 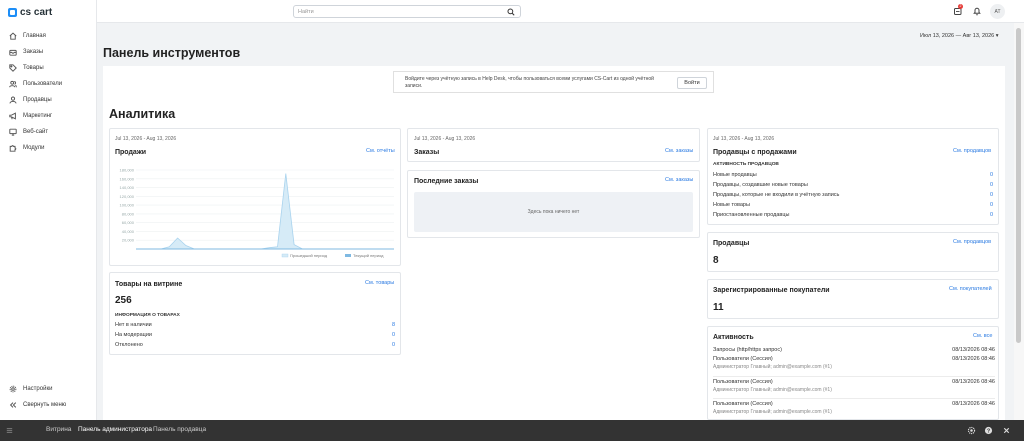 What do you see at coordinates (129, 345) in the screenshot?
I see `row-label: Отклонено` at bounding box center [129, 345].